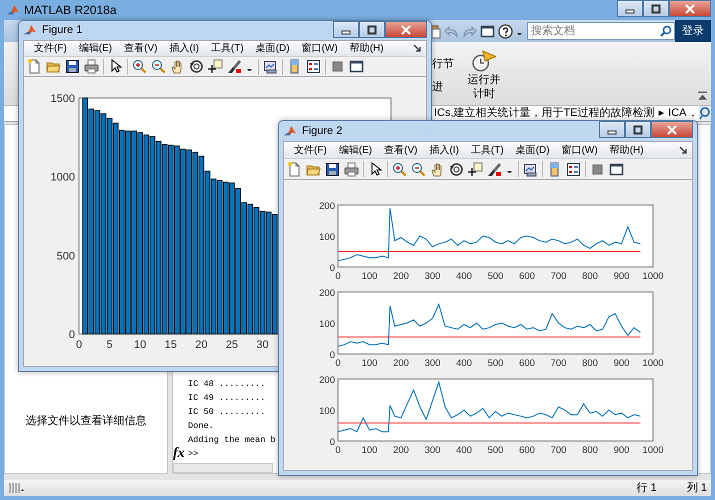 The width and height of the screenshot is (715, 500). Describe the element at coordinates (70, 10) in the screenshot. I see `window-title: MATLAB R2018a` at that location.